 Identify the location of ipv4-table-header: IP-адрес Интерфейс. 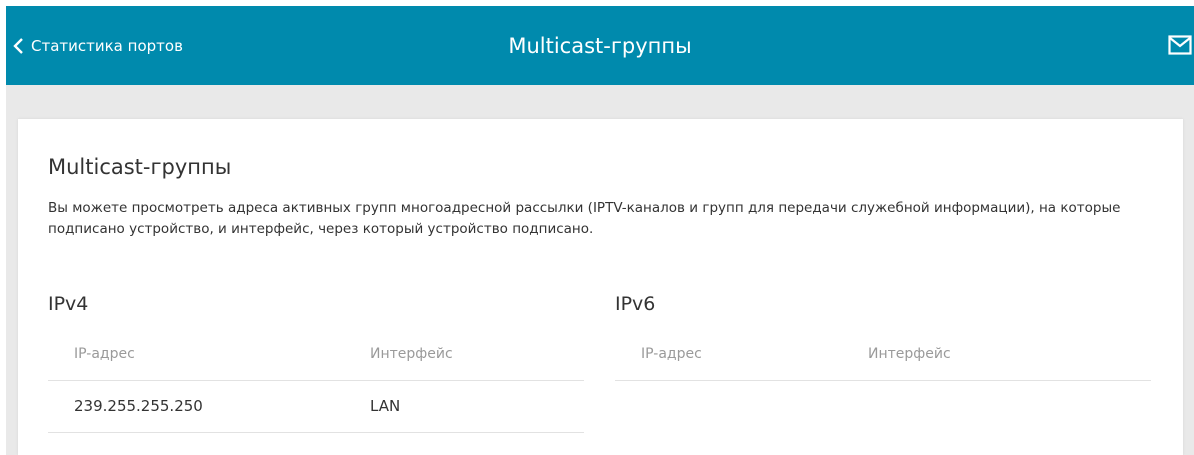
(316, 355).